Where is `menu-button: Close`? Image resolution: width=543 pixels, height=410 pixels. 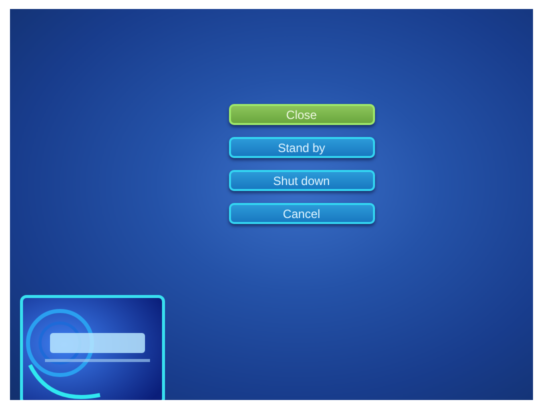
menu-button: Close is located at coordinates (301, 114).